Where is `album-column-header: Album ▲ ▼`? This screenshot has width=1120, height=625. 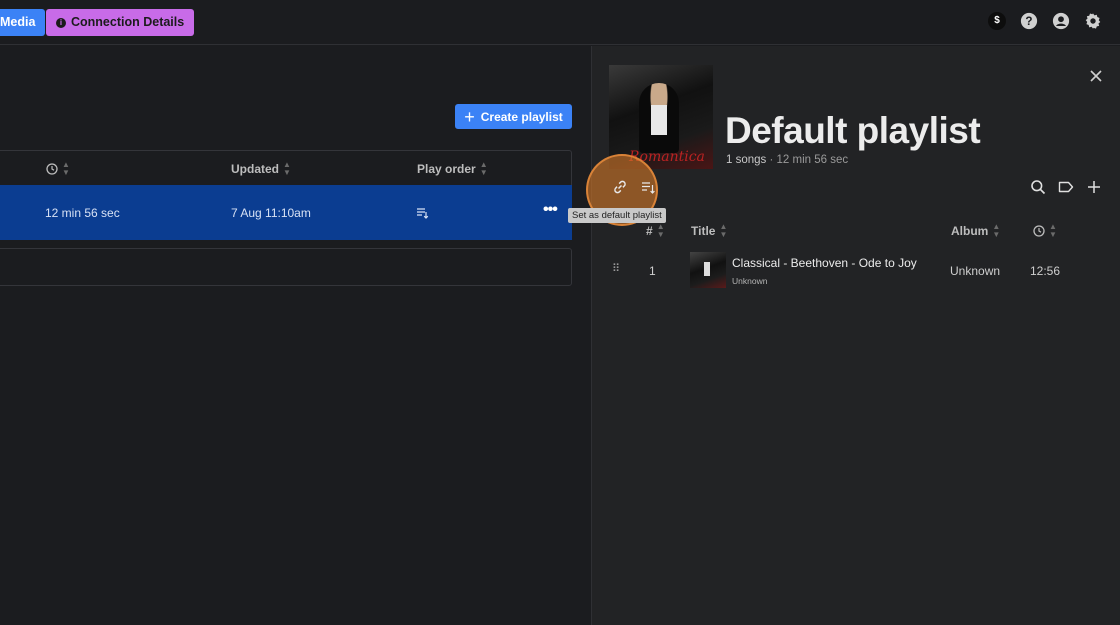 album-column-header: Album ▲ ▼ is located at coordinates (975, 231).